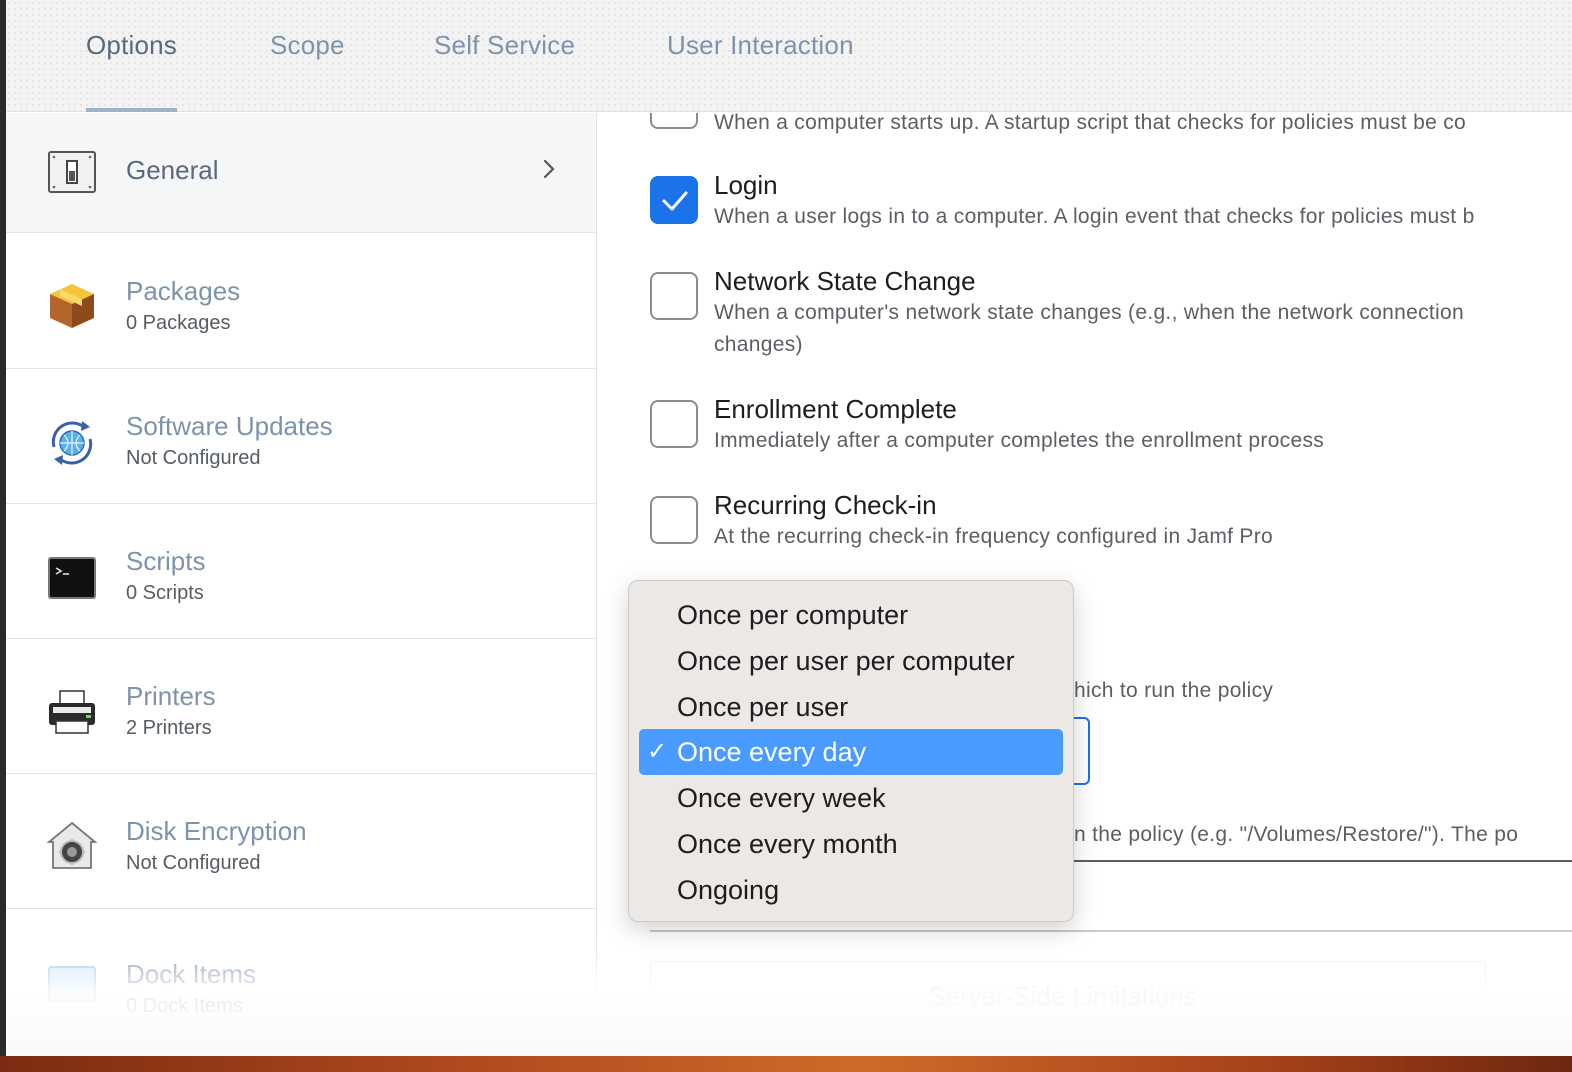 The width and height of the screenshot is (1572, 1072). I want to click on menu-option-once-per-user-per-computer: Once per user per computer, so click(851, 661).